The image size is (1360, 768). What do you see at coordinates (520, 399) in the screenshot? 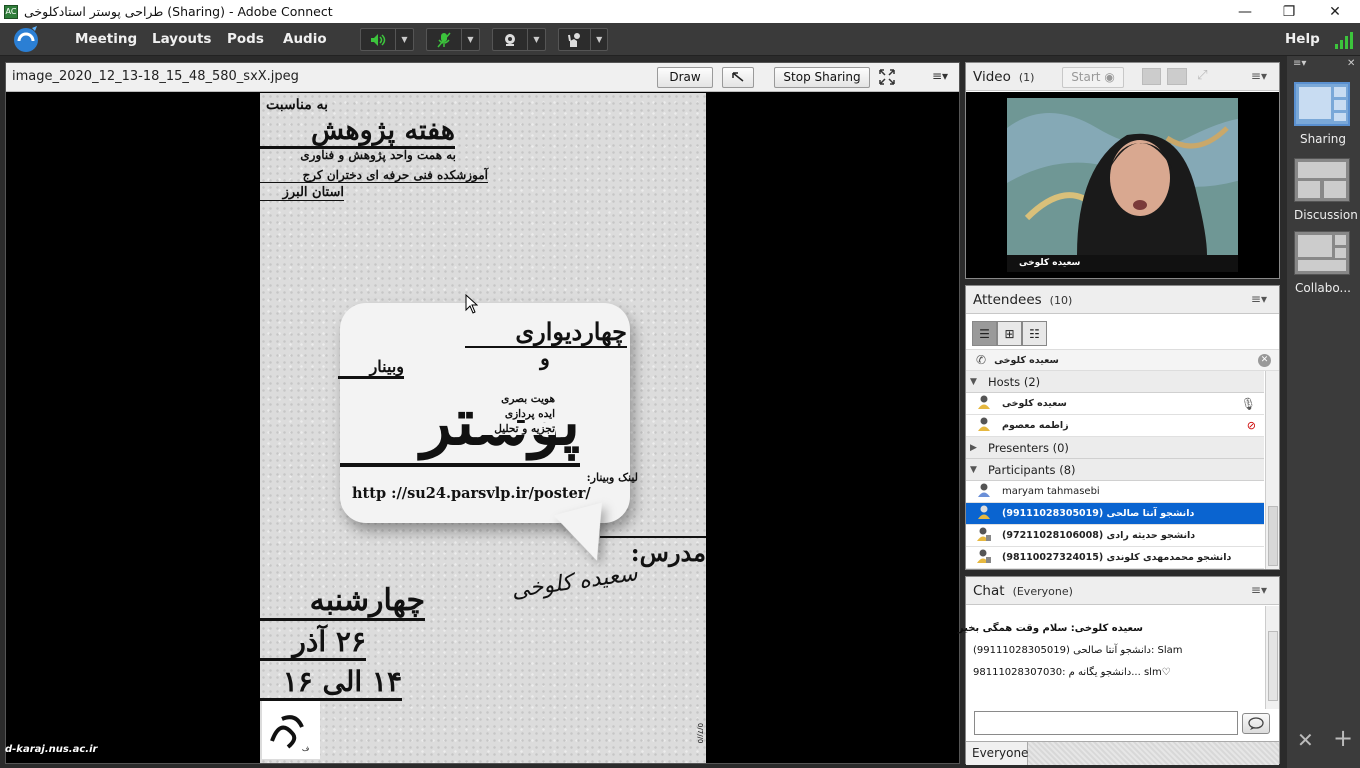
I see `poster-topic-1: هویت بصری` at bounding box center [520, 399].